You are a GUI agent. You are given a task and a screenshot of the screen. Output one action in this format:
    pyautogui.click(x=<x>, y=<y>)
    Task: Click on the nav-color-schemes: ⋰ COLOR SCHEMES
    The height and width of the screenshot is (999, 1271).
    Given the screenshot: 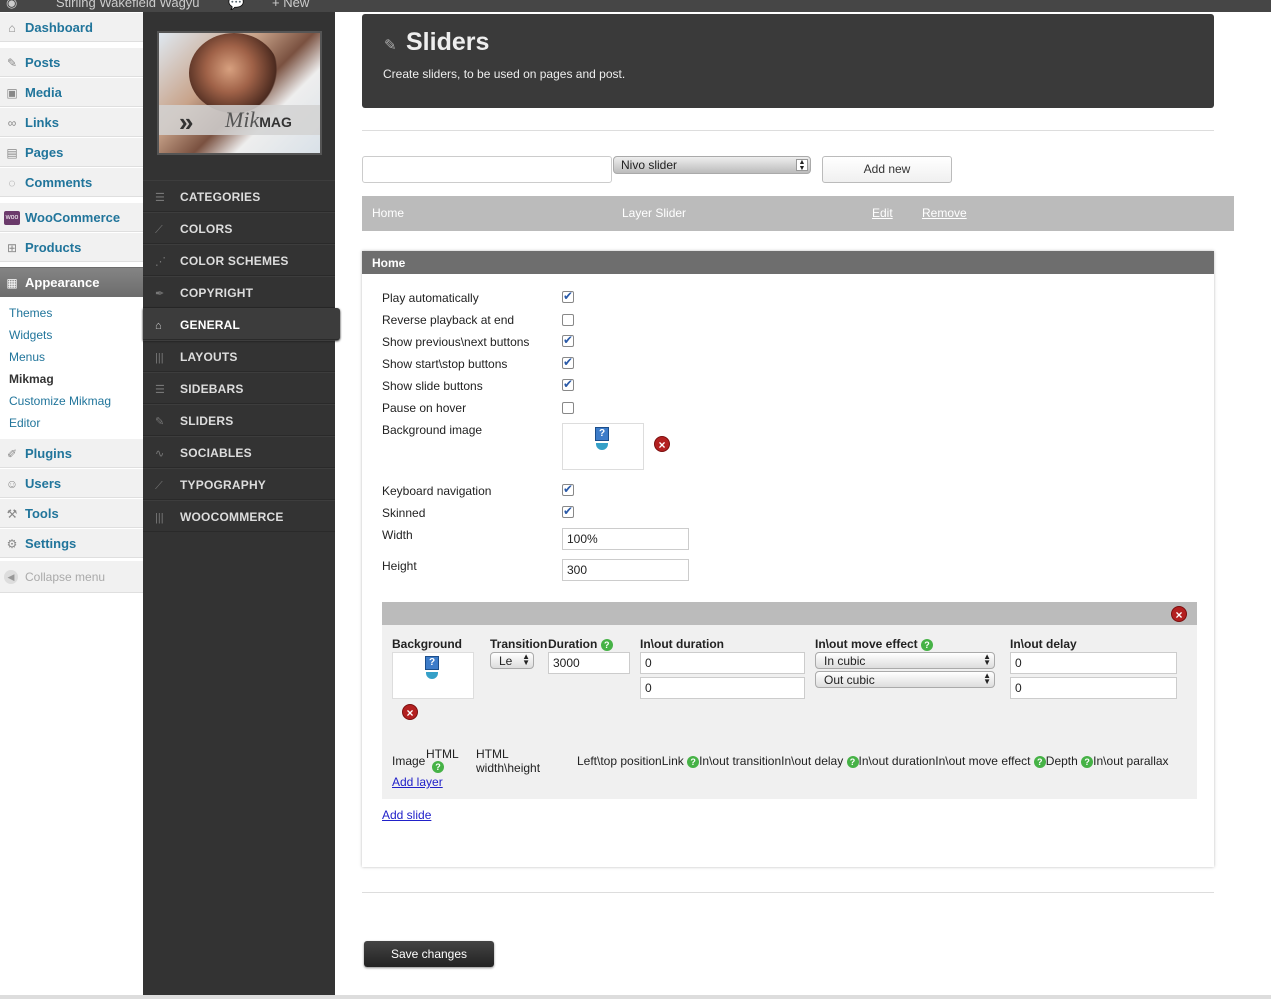 What is the action you would take?
    pyautogui.click(x=239, y=260)
    